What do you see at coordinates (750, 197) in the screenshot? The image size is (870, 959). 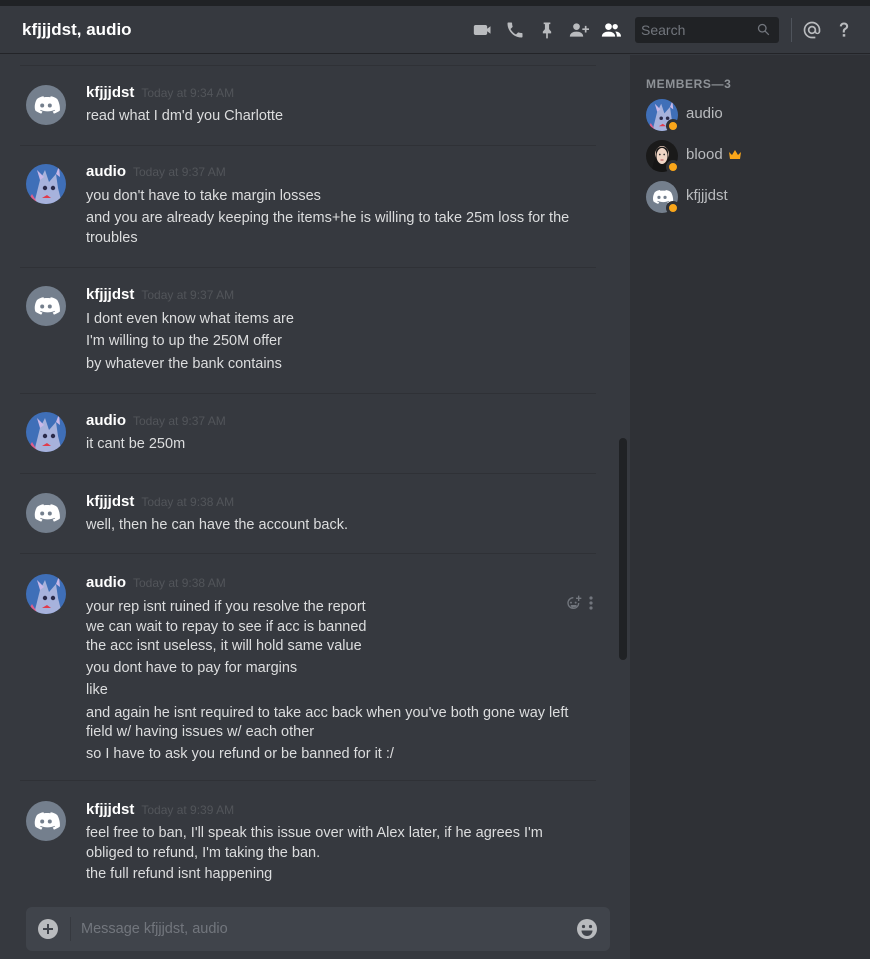 I see `member-item-kfjjjdst: kfjjjdst` at bounding box center [750, 197].